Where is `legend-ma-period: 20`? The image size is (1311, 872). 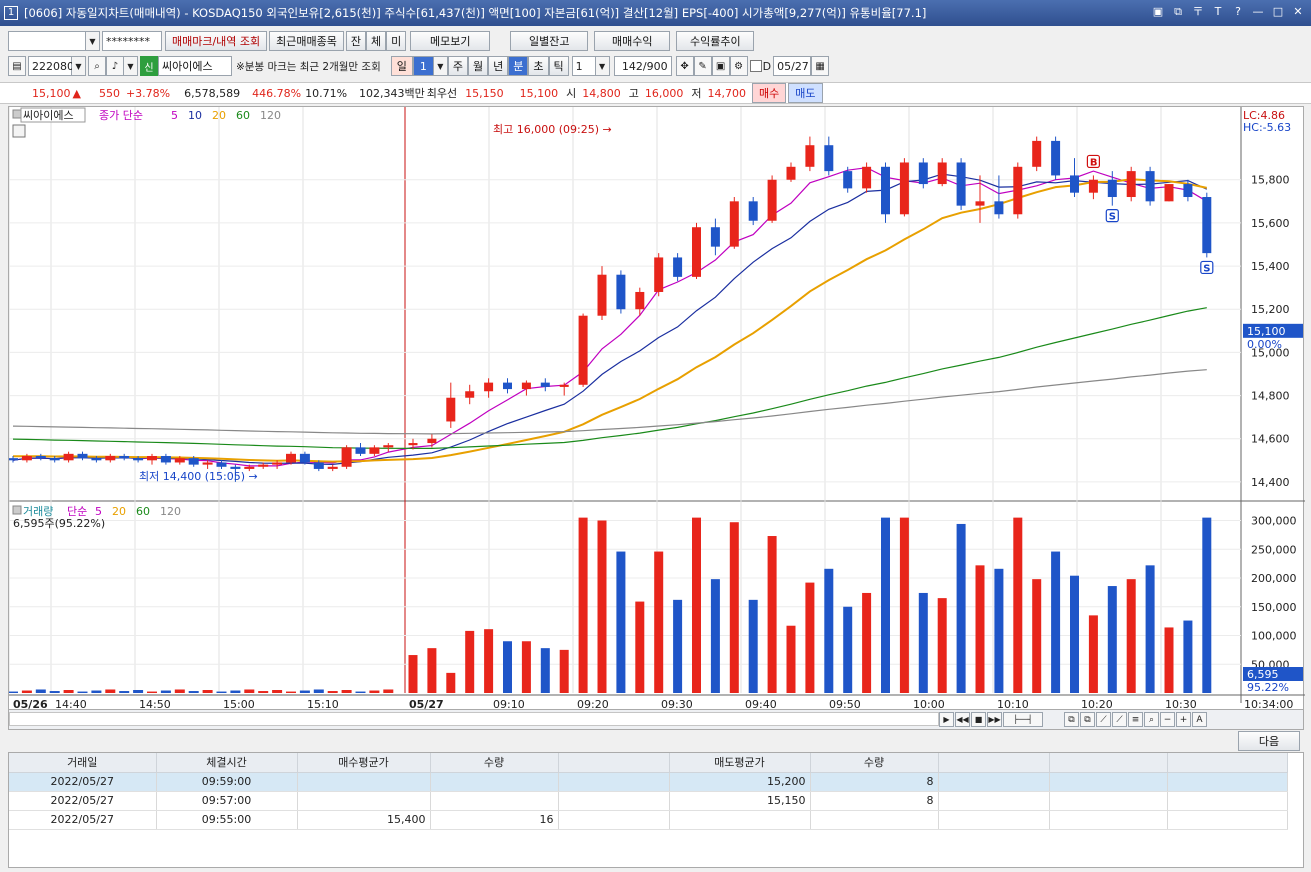 legend-ma-period: 20 is located at coordinates (219, 115).